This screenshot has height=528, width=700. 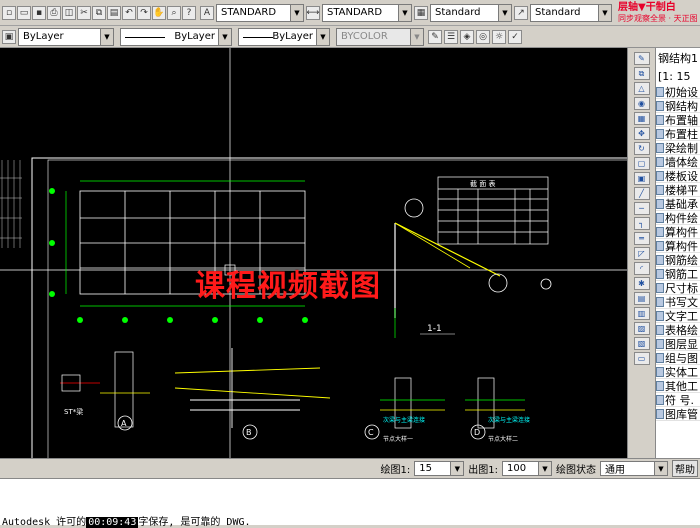 What do you see at coordinates (69, 12) in the screenshot?
I see `preview-icon: ◫` at bounding box center [69, 12].